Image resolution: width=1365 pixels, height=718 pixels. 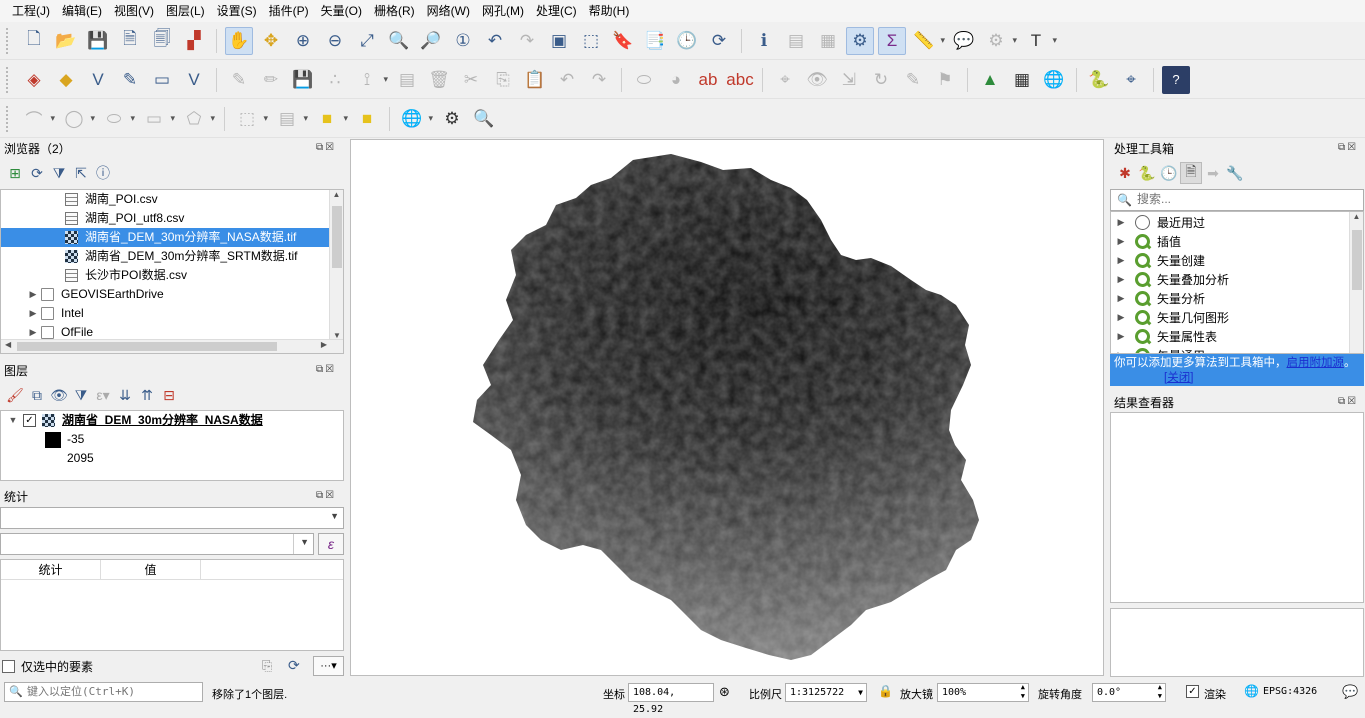 What do you see at coordinates (1348, 401) in the screenshot?
I see `results-panel-controls: ⧉☒` at bounding box center [1348, 401].